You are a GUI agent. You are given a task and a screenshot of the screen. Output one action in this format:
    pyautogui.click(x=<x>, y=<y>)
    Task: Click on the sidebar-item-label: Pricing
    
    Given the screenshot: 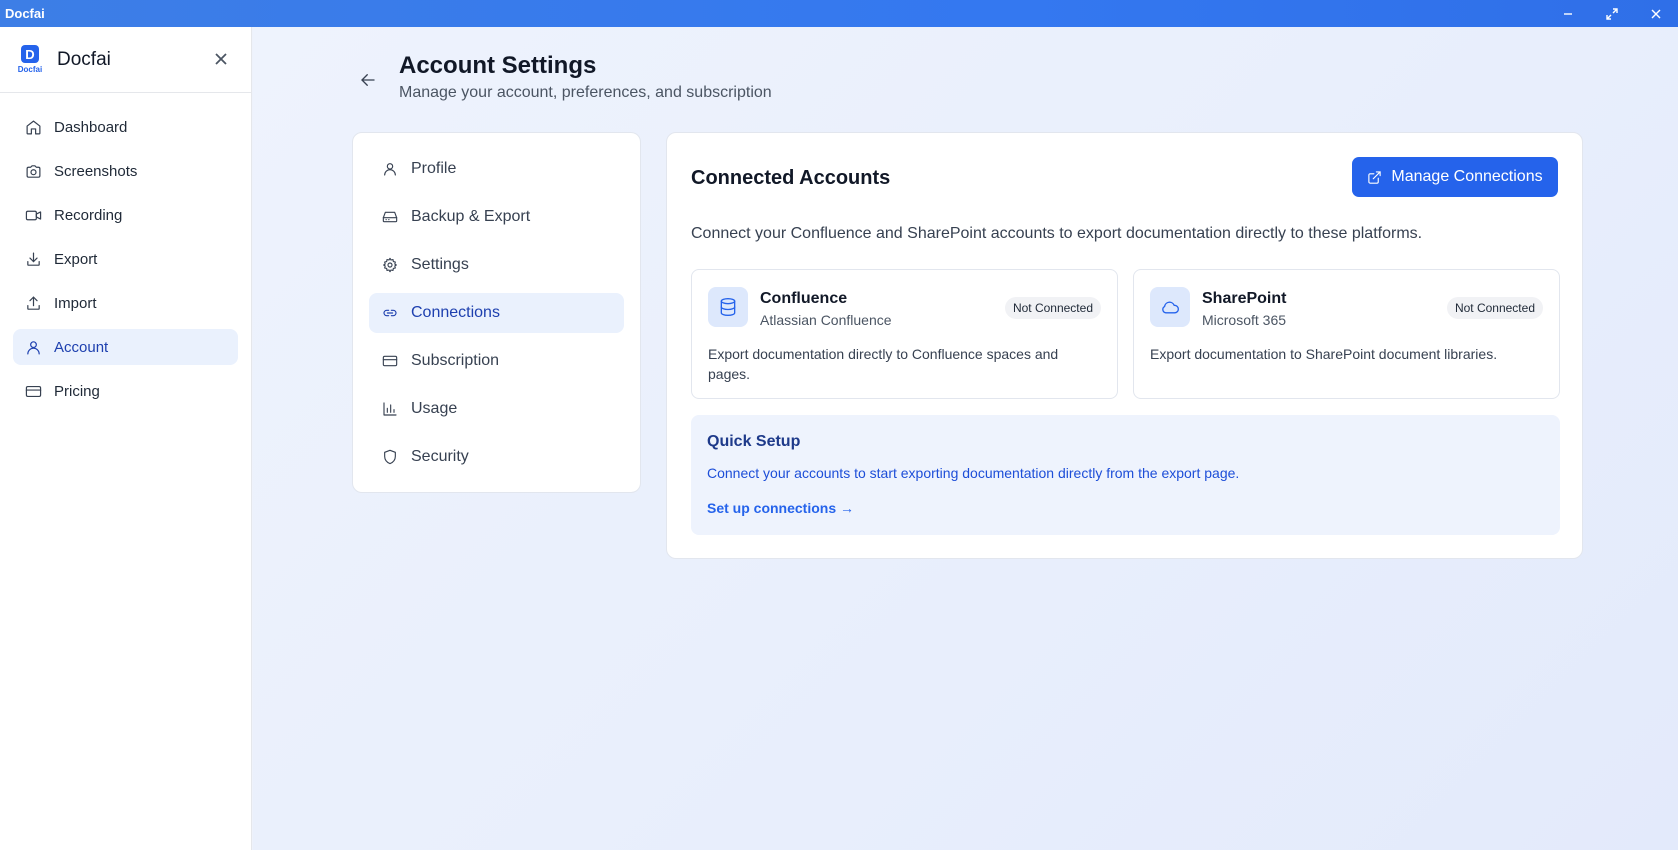 What is the action you would take?
    pyautogui.click(x=77, y=391)
    